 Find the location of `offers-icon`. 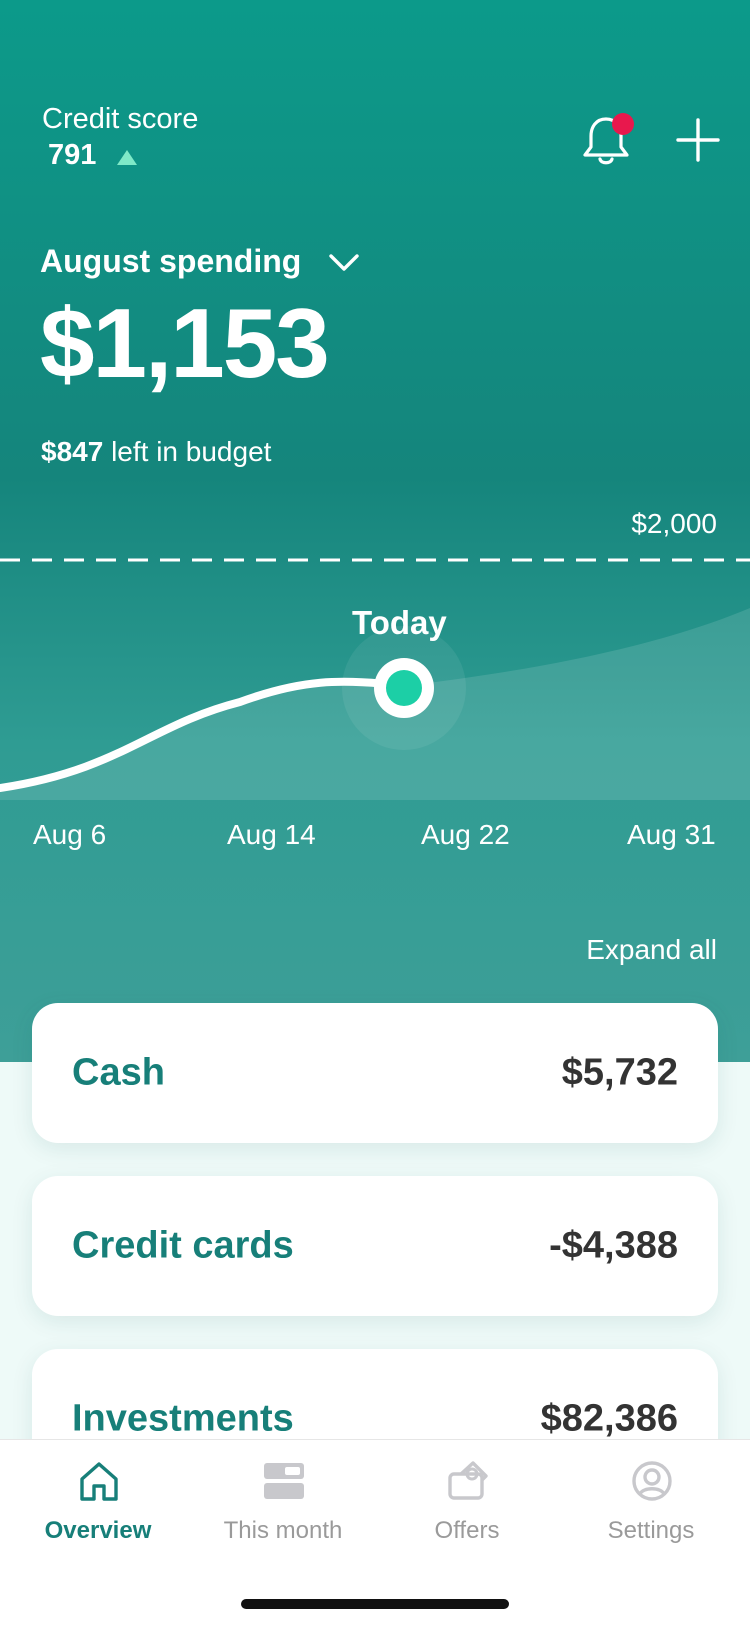

offers-icon is located at coordinates (468, 1480).